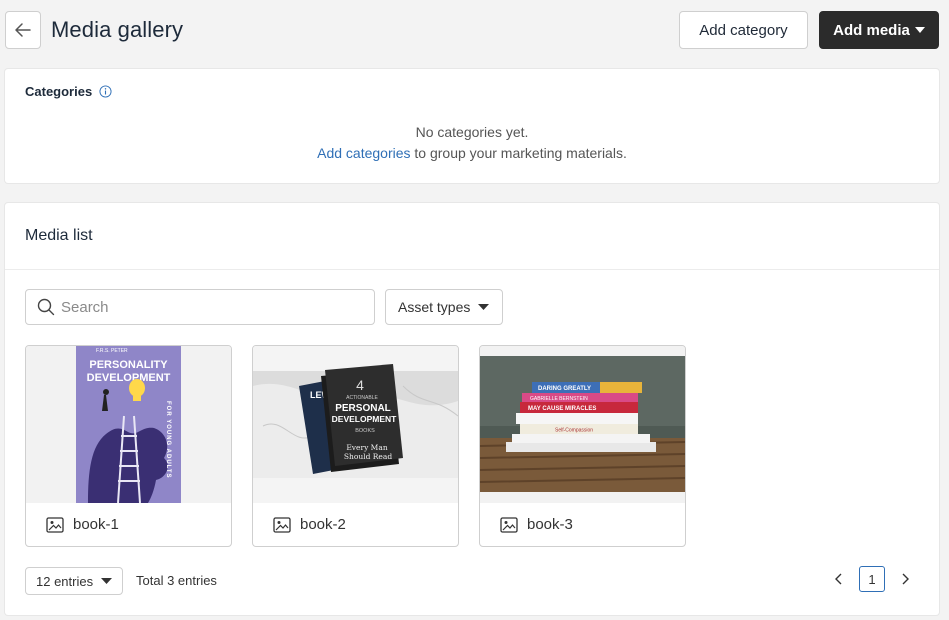  What do you see at coordinates (368, 456) in the screenshot?
I see `cover-tagline-2: Should Read` at bounding box center [368, 456].